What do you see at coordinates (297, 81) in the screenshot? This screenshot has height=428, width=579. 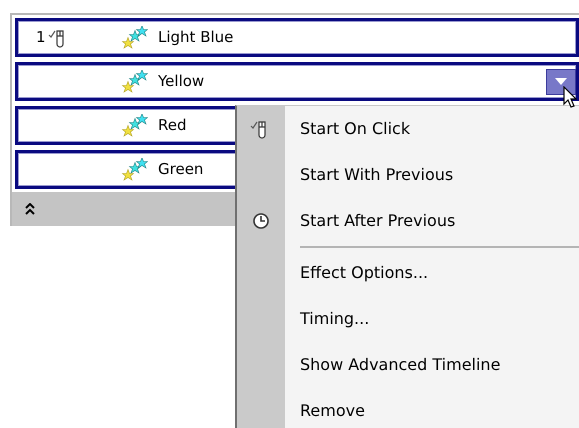 I see `effect-row: Yellow` at bounding box center [297, 81].